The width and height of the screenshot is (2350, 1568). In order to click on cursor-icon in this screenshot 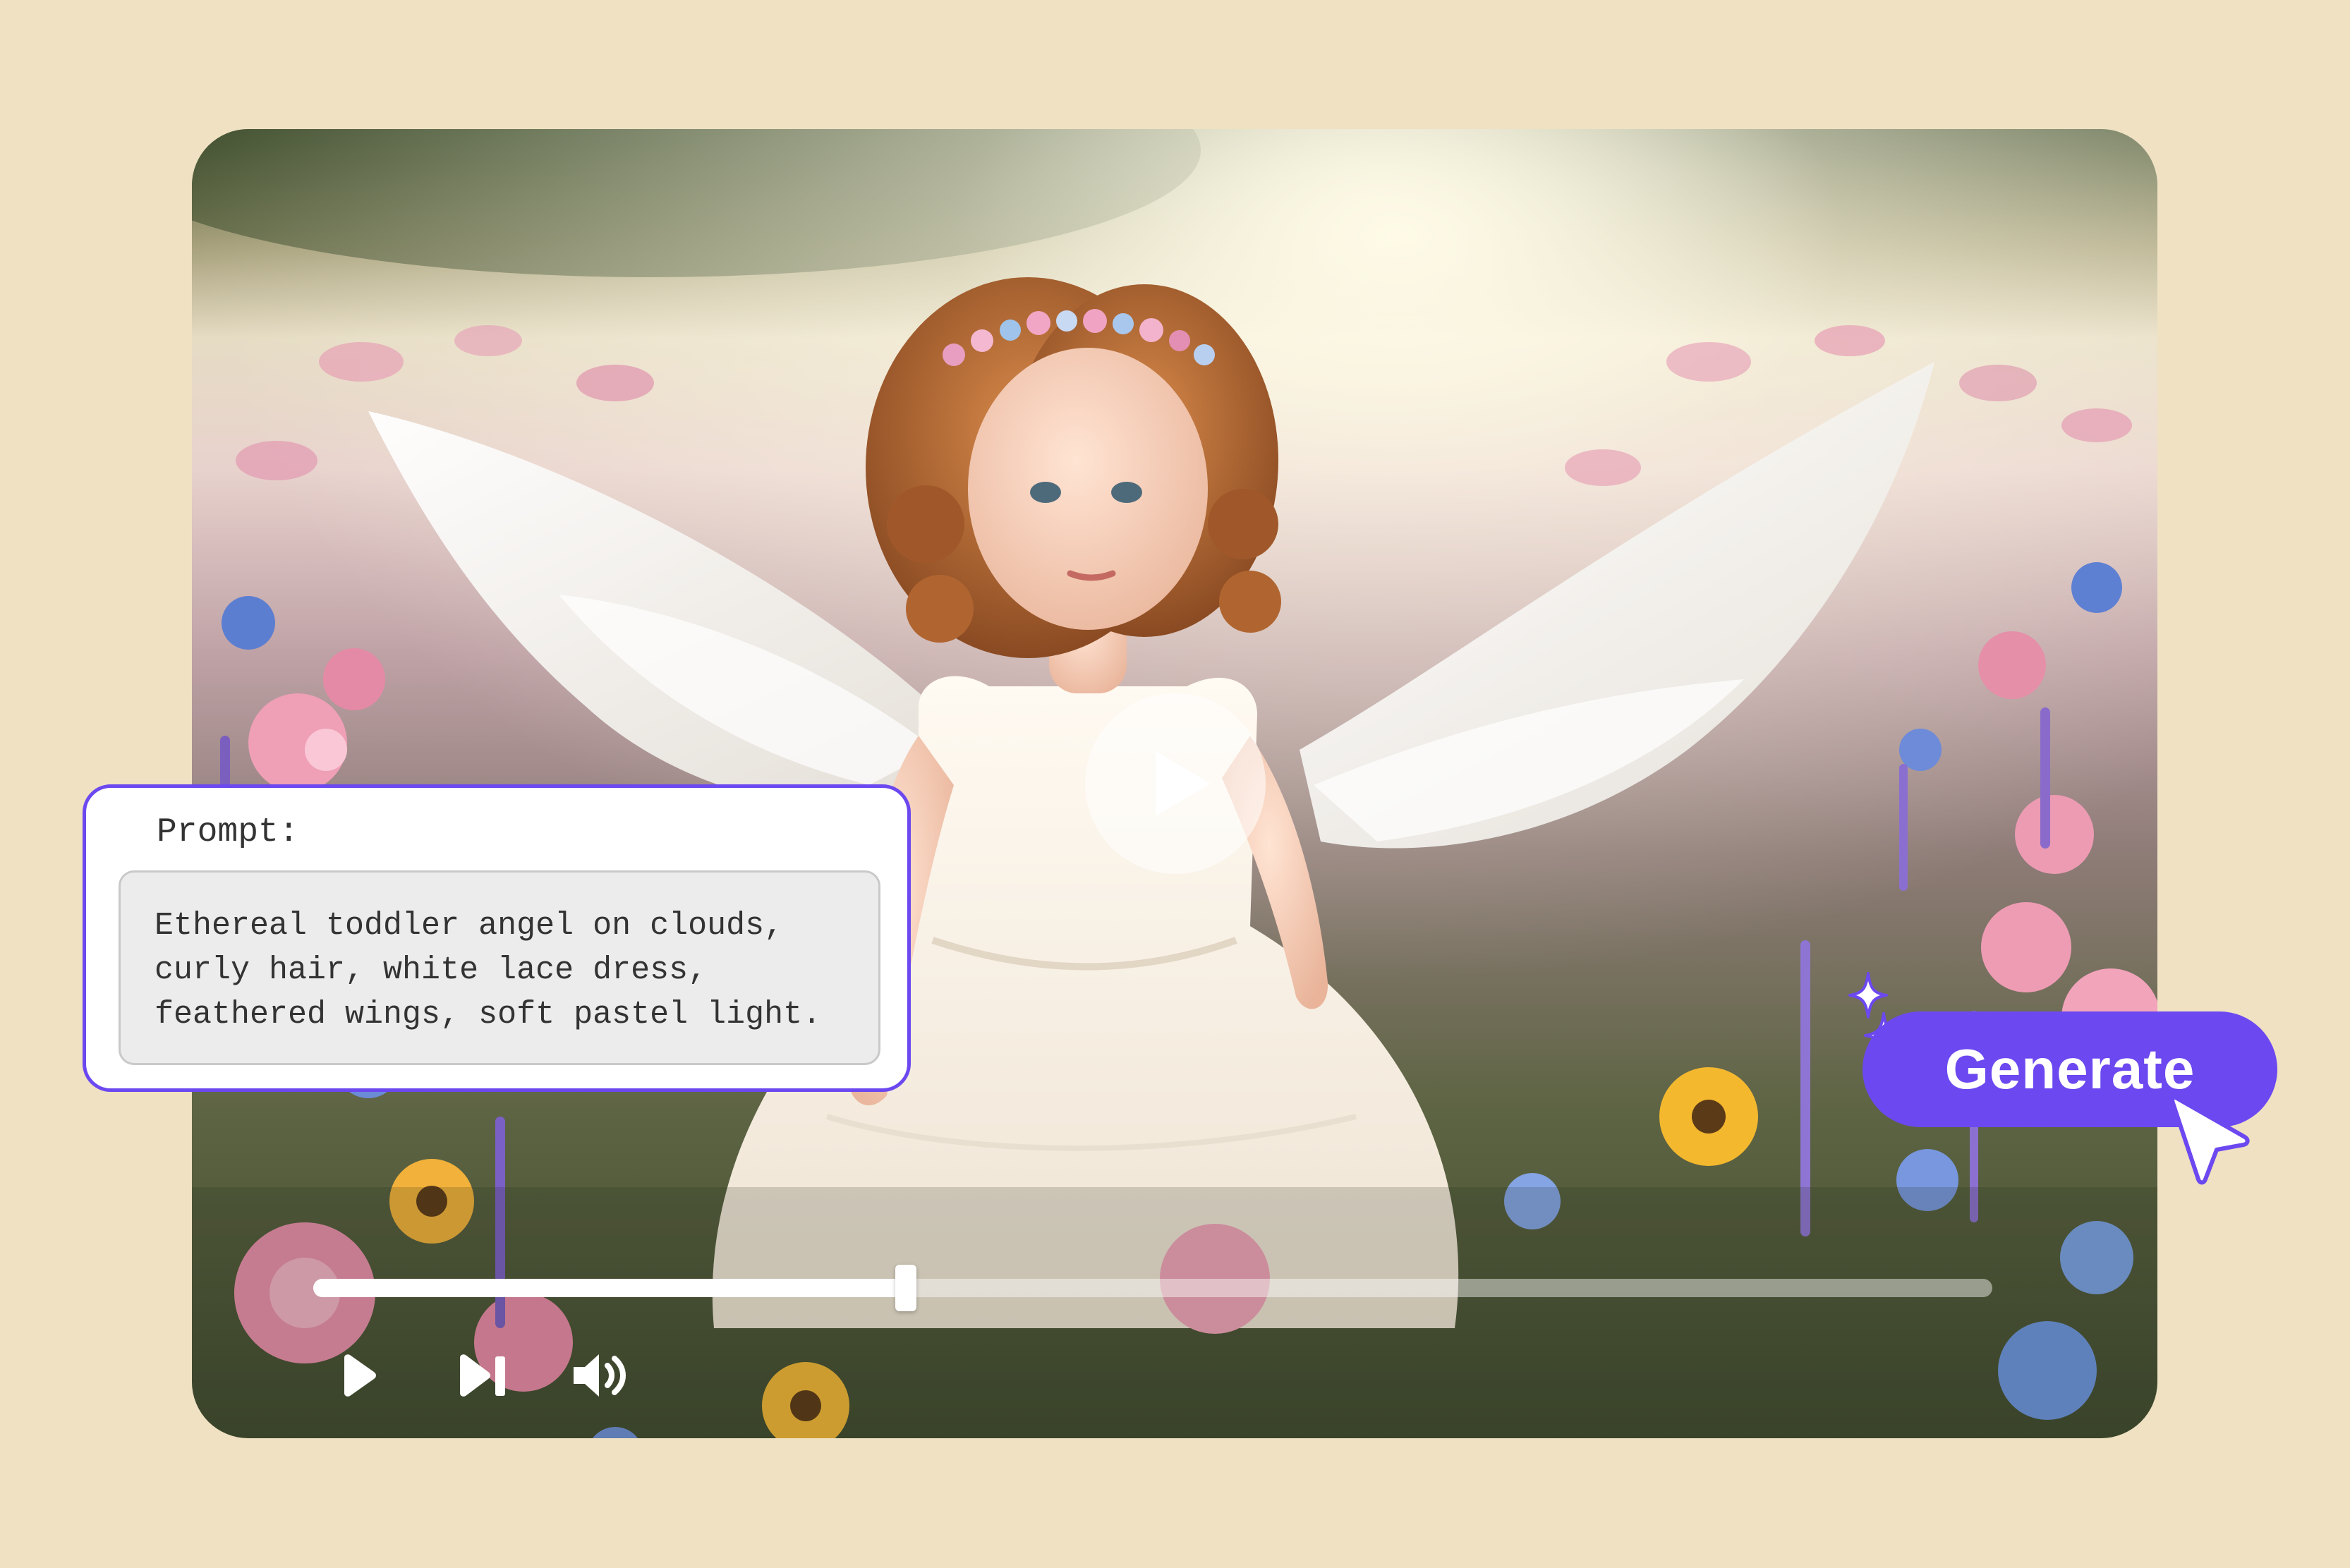, I will do `click(2210, 1140)`.